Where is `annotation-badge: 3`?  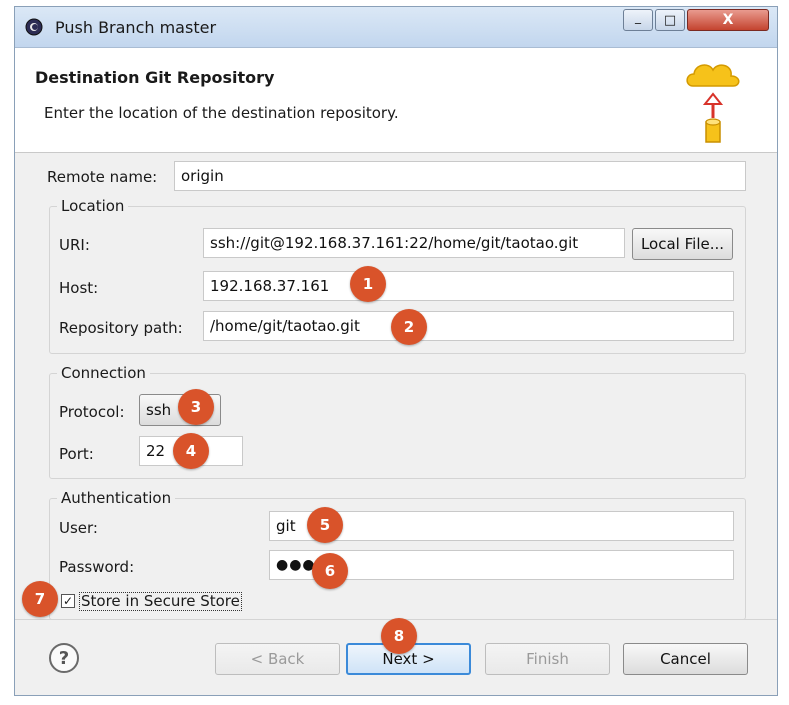 annotation-badge: 3 is located at coordinates (196, 407).